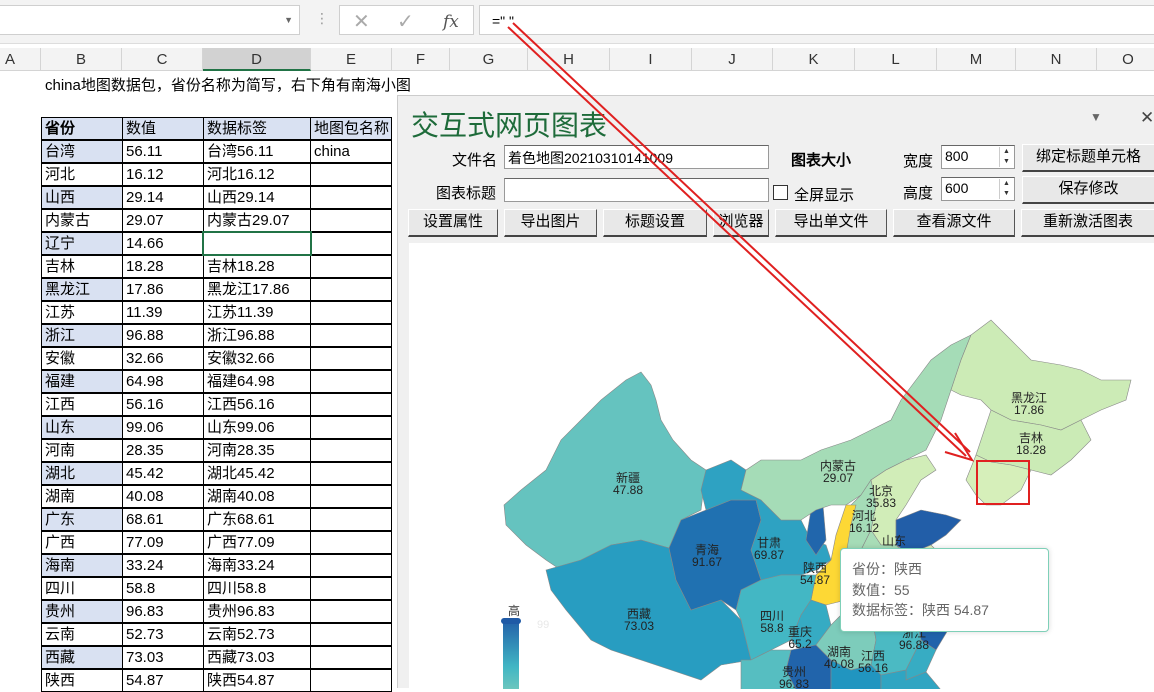  What do you see at coordinates (82, 266) in the screenshot?
I see `province-cell: 吉林` at bounding box center [82, 266].